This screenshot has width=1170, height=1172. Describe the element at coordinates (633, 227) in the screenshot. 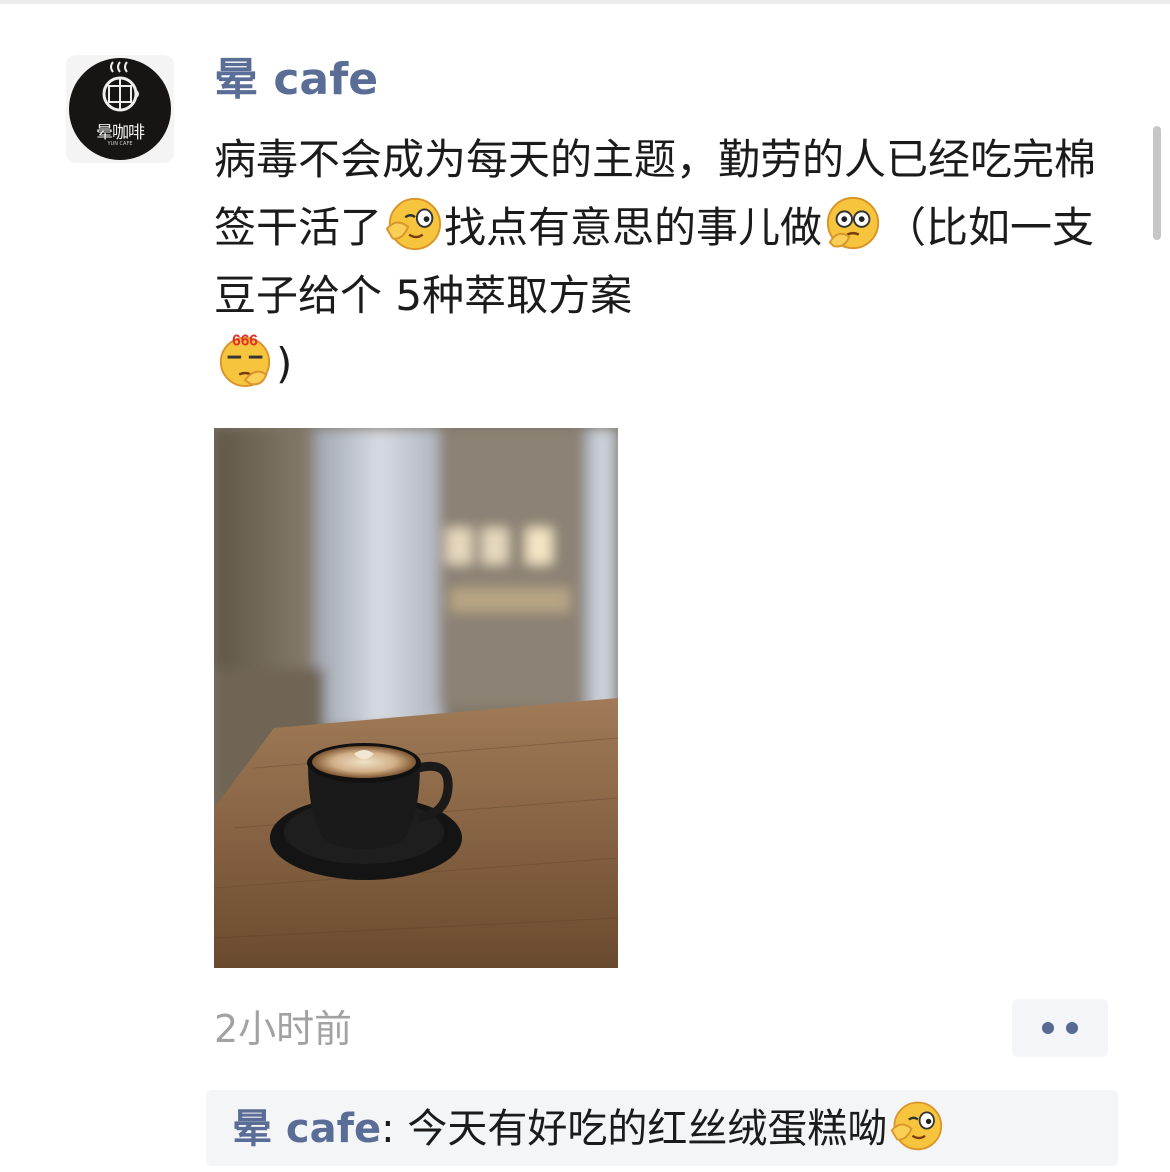

I see `post-text-part-2: 找点有意思的事儿做` at that location.